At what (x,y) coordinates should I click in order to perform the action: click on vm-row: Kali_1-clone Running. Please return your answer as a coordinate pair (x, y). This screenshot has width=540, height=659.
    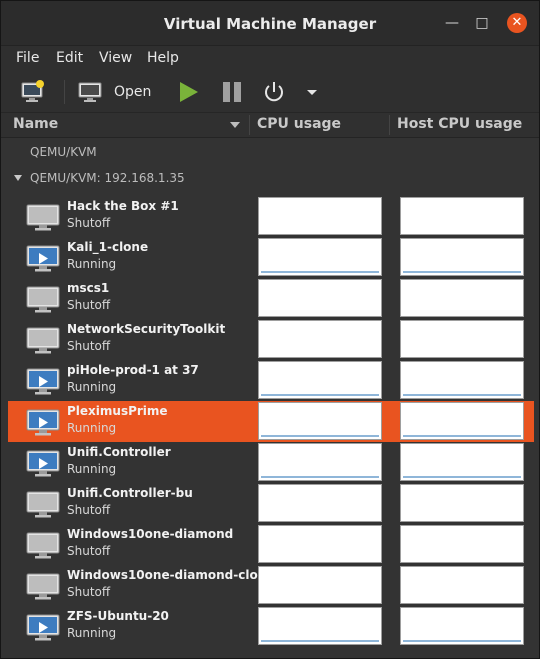
    Looking at the image, I should click on (271, 257).